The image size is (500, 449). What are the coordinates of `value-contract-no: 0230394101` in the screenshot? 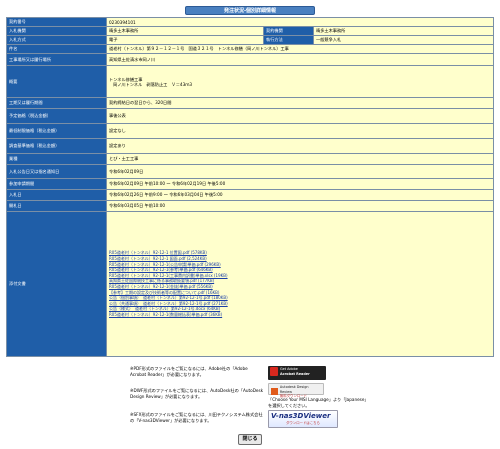 It's located at (300, 22).